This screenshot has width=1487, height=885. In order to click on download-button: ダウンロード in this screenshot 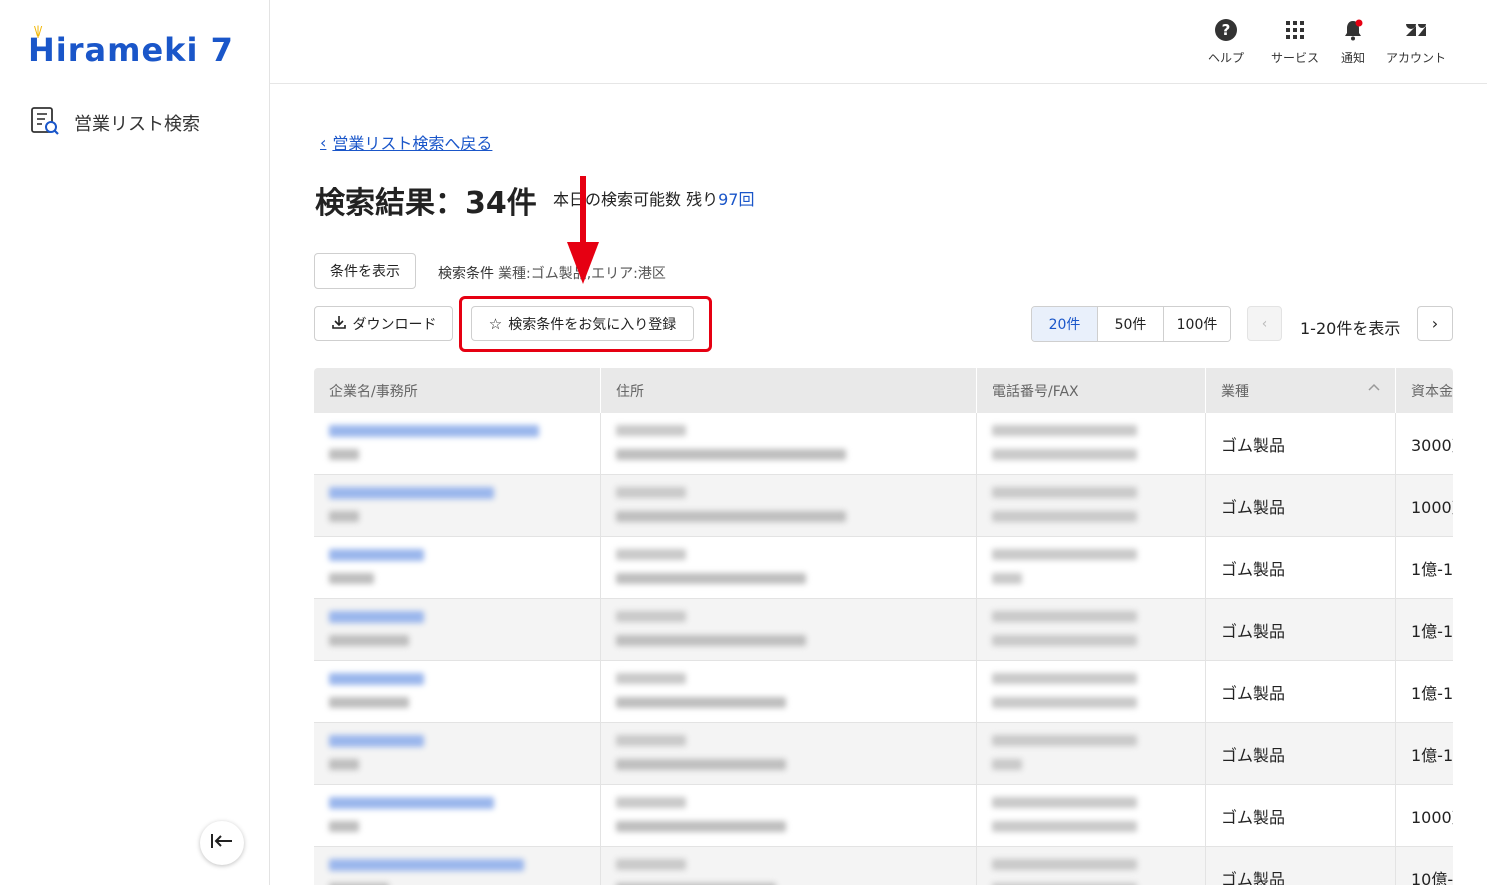, I will do `click(383, 323)`.